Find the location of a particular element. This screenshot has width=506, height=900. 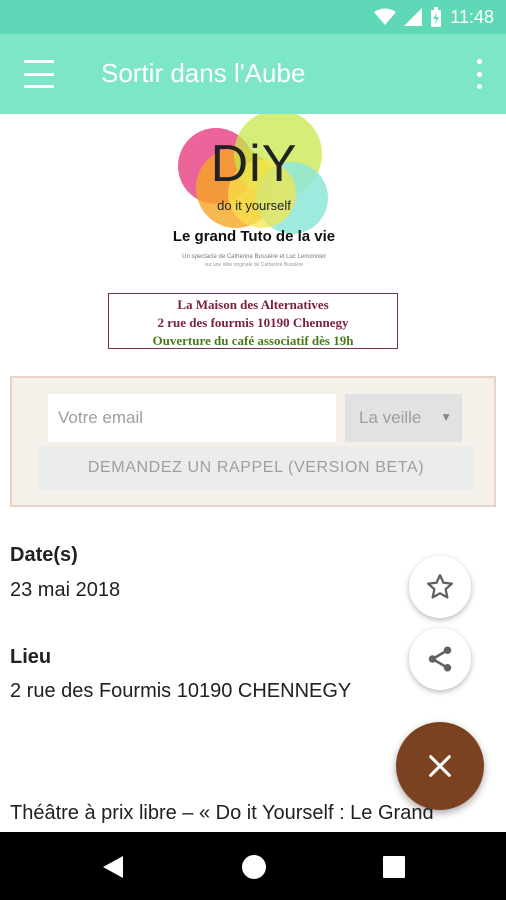

app-title: Sortir dans l'Aube is located at coordinates (203, 73).